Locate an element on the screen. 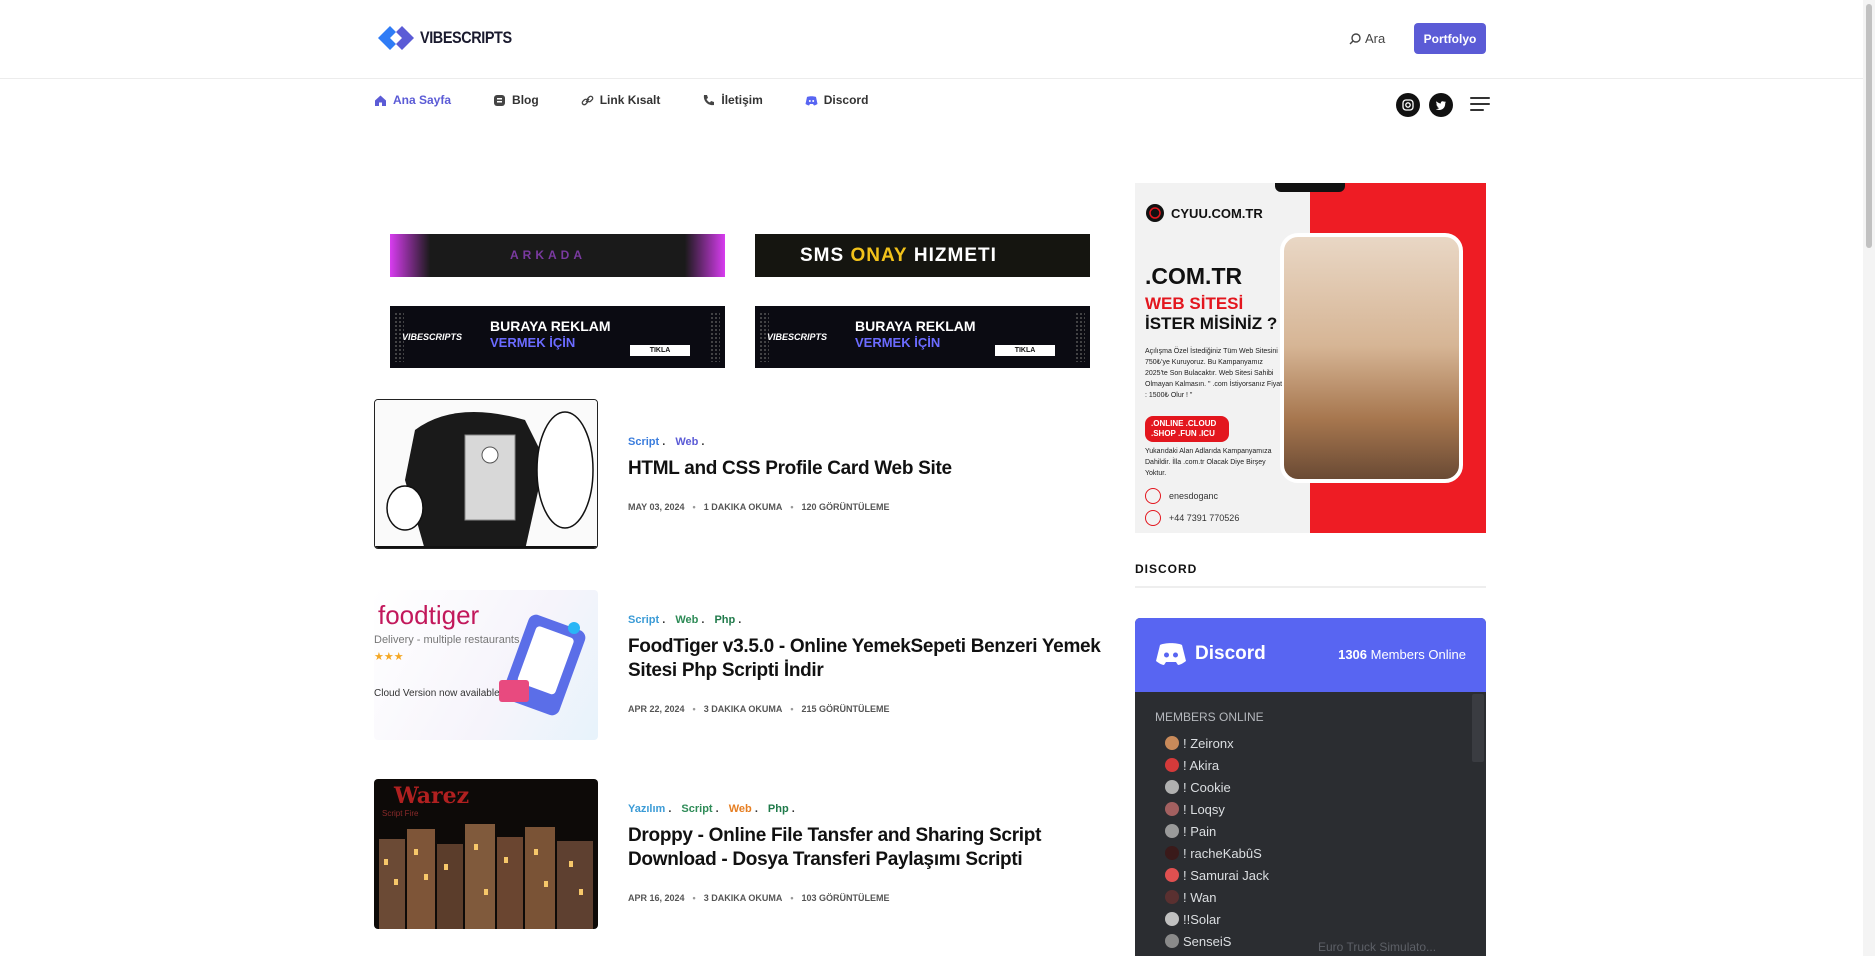 The image size is (1875, 956). ad-red-text: WEB SİTESİ is located at coordinates (1194, 303).